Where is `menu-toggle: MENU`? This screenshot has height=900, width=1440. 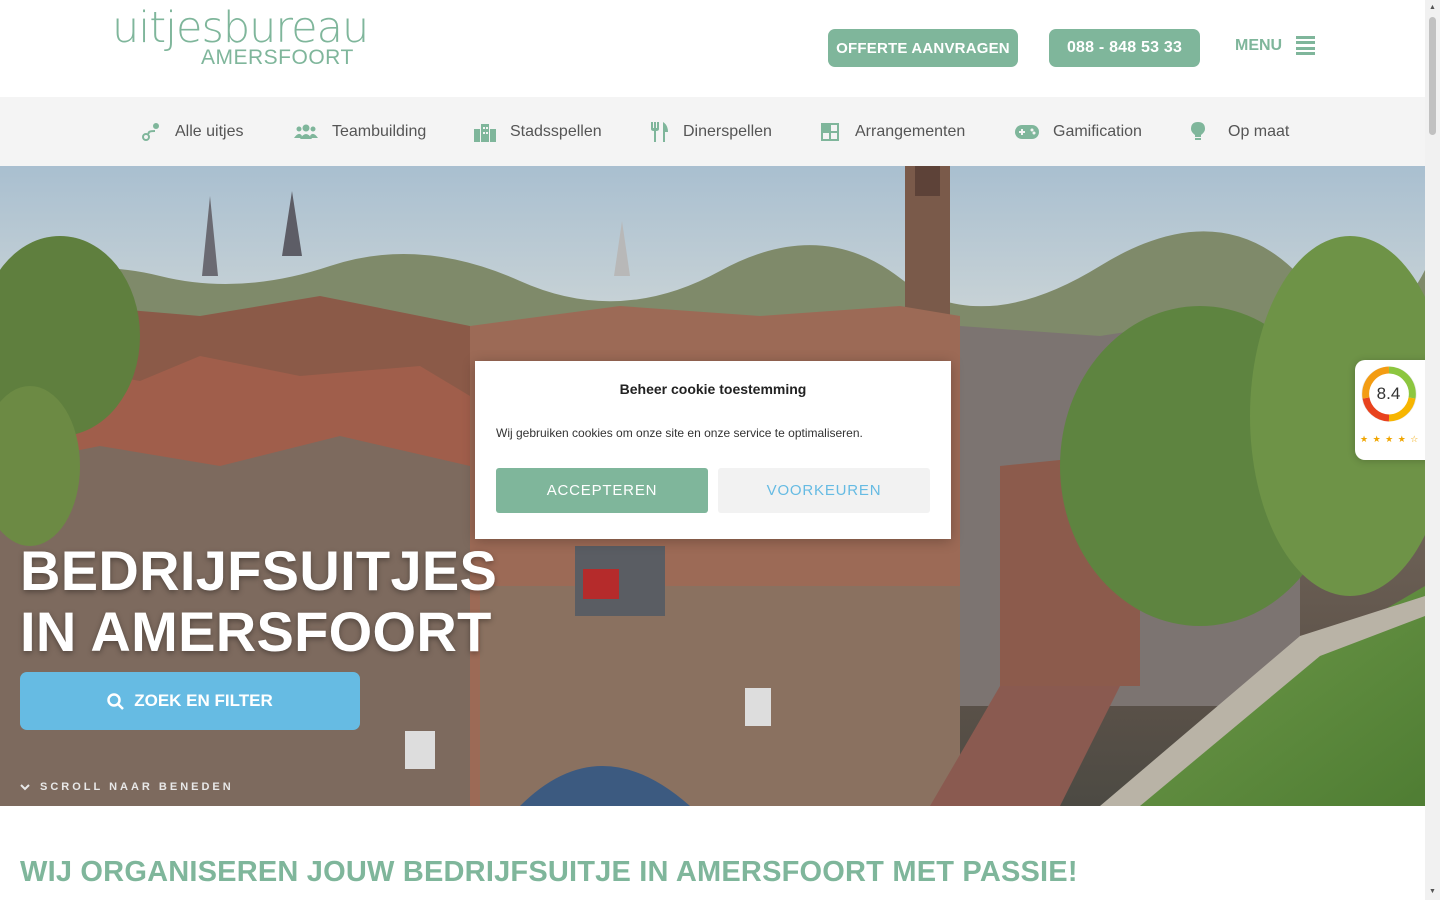 menu-toggle: MENU is located at coordinates (1275, 45).